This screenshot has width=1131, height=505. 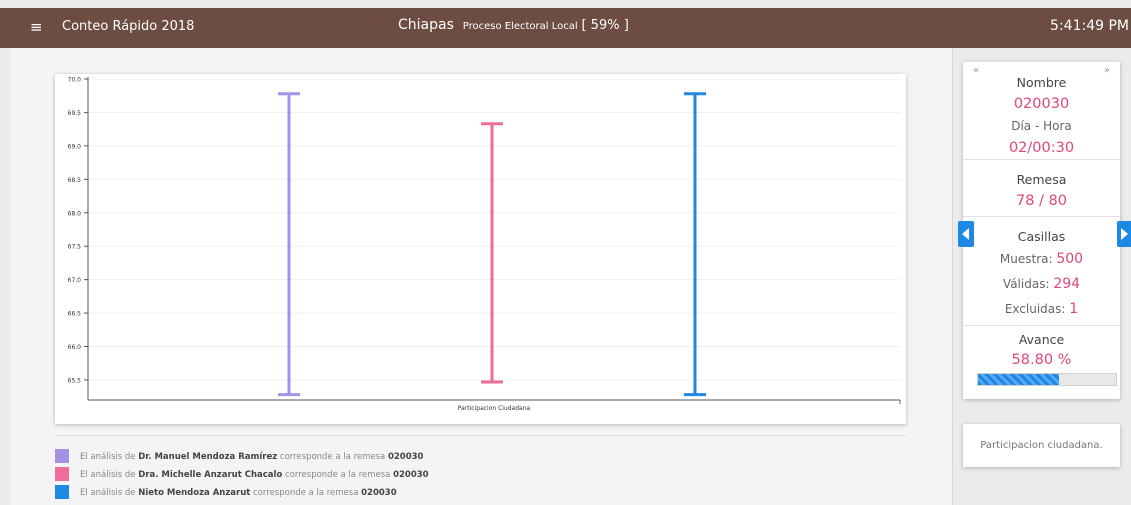 I want to click on avance-value: 58.80 %, so click(x=1041, y=360).